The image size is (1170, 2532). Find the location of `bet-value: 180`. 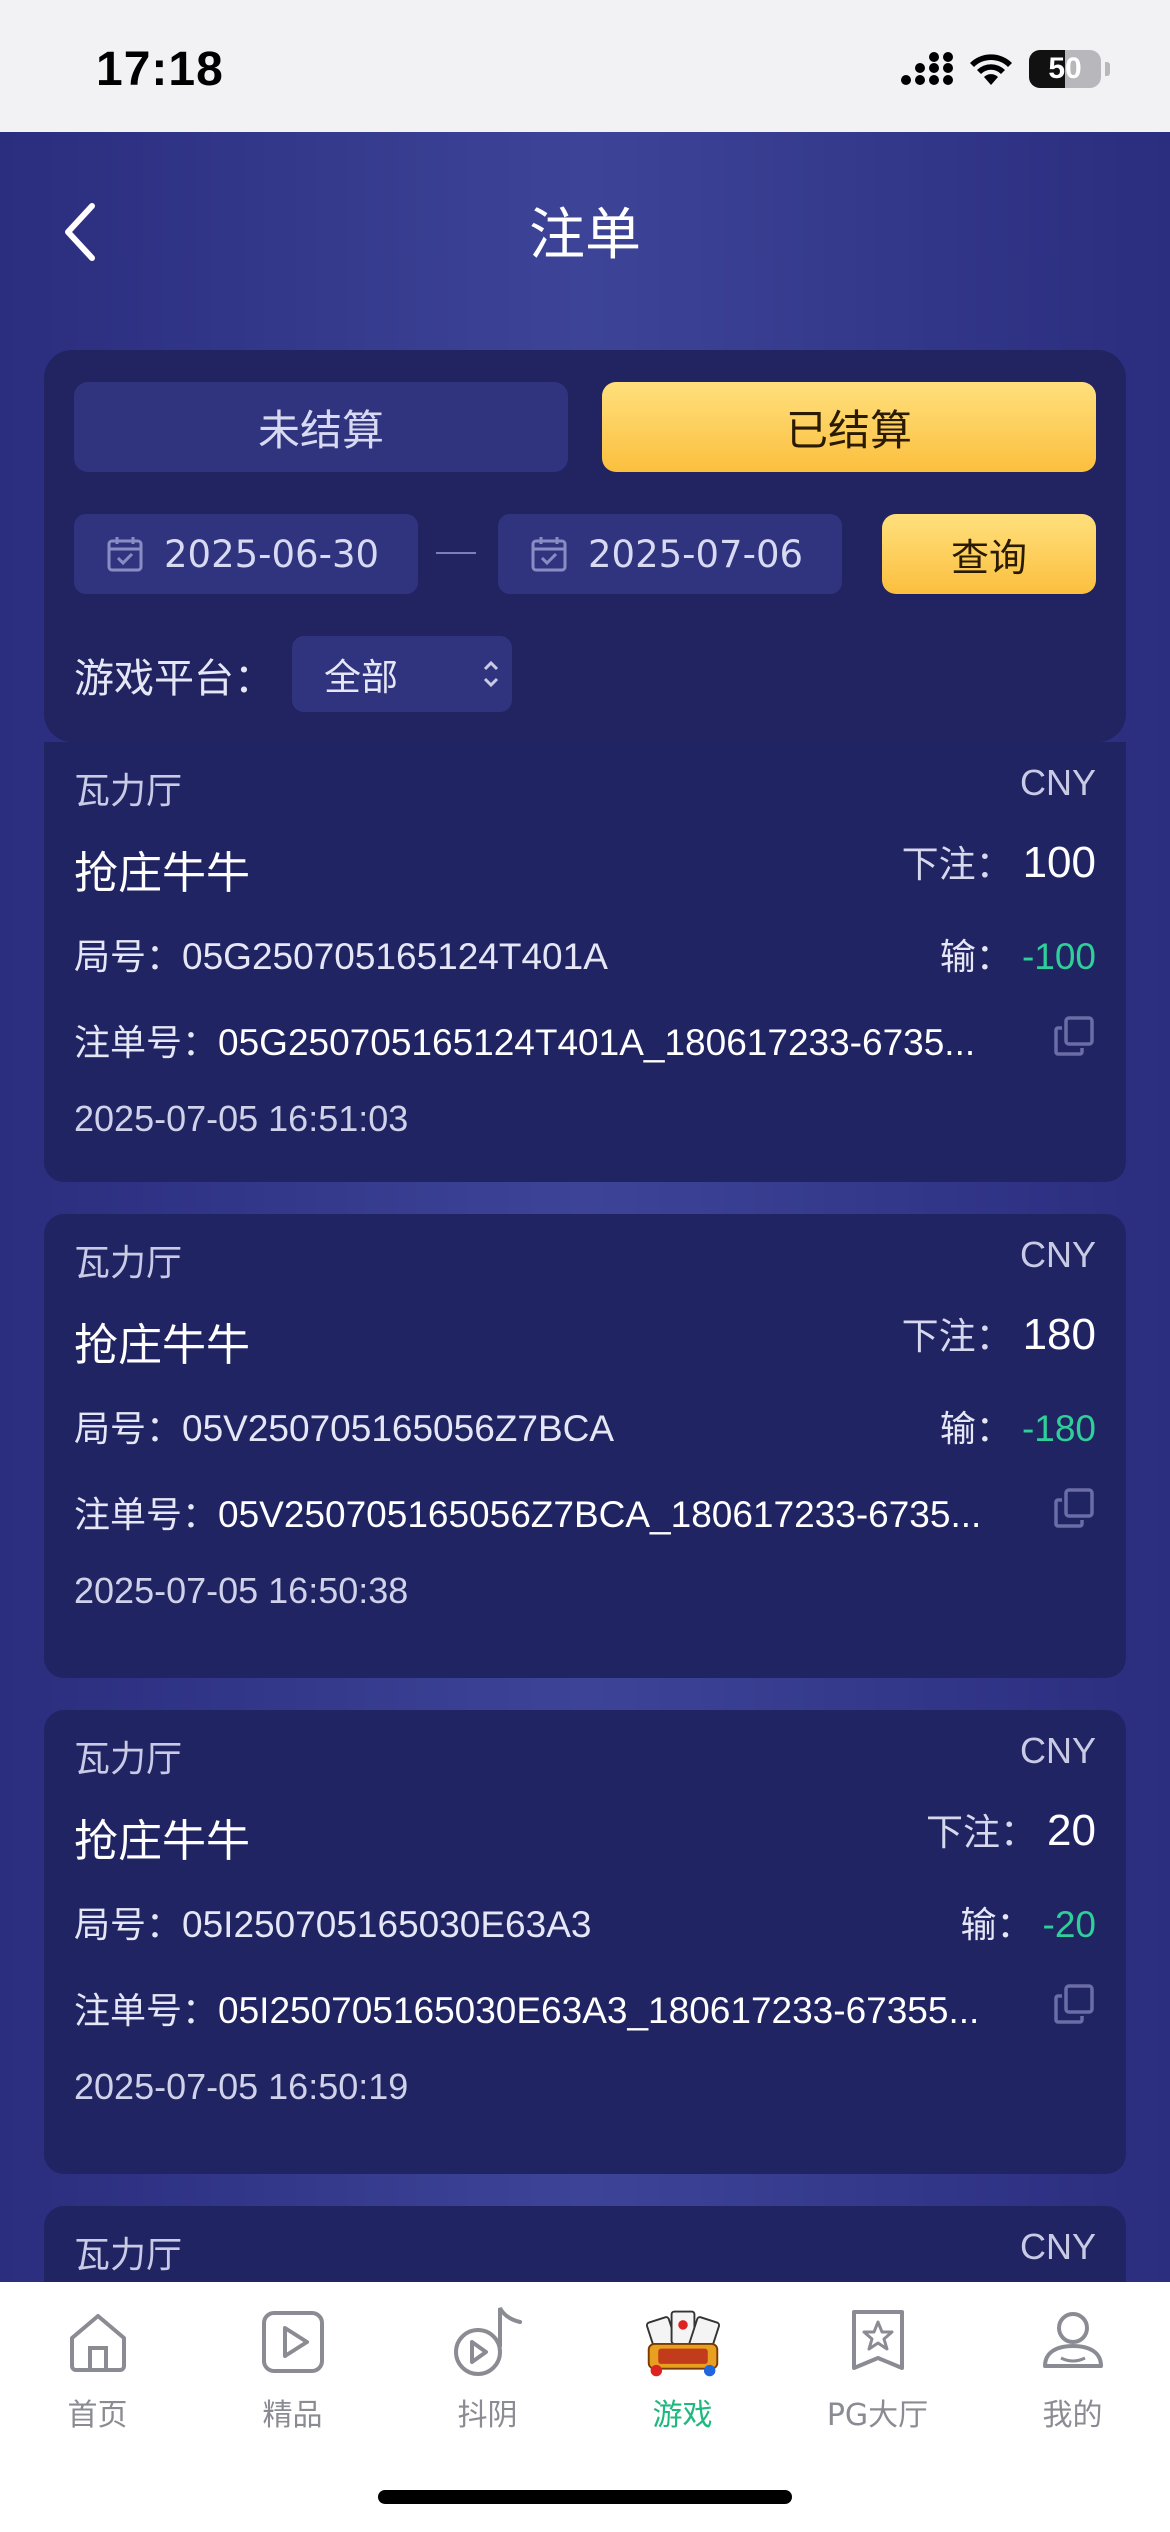

bet-value: 180 is located at coordinates (1059, 1334).